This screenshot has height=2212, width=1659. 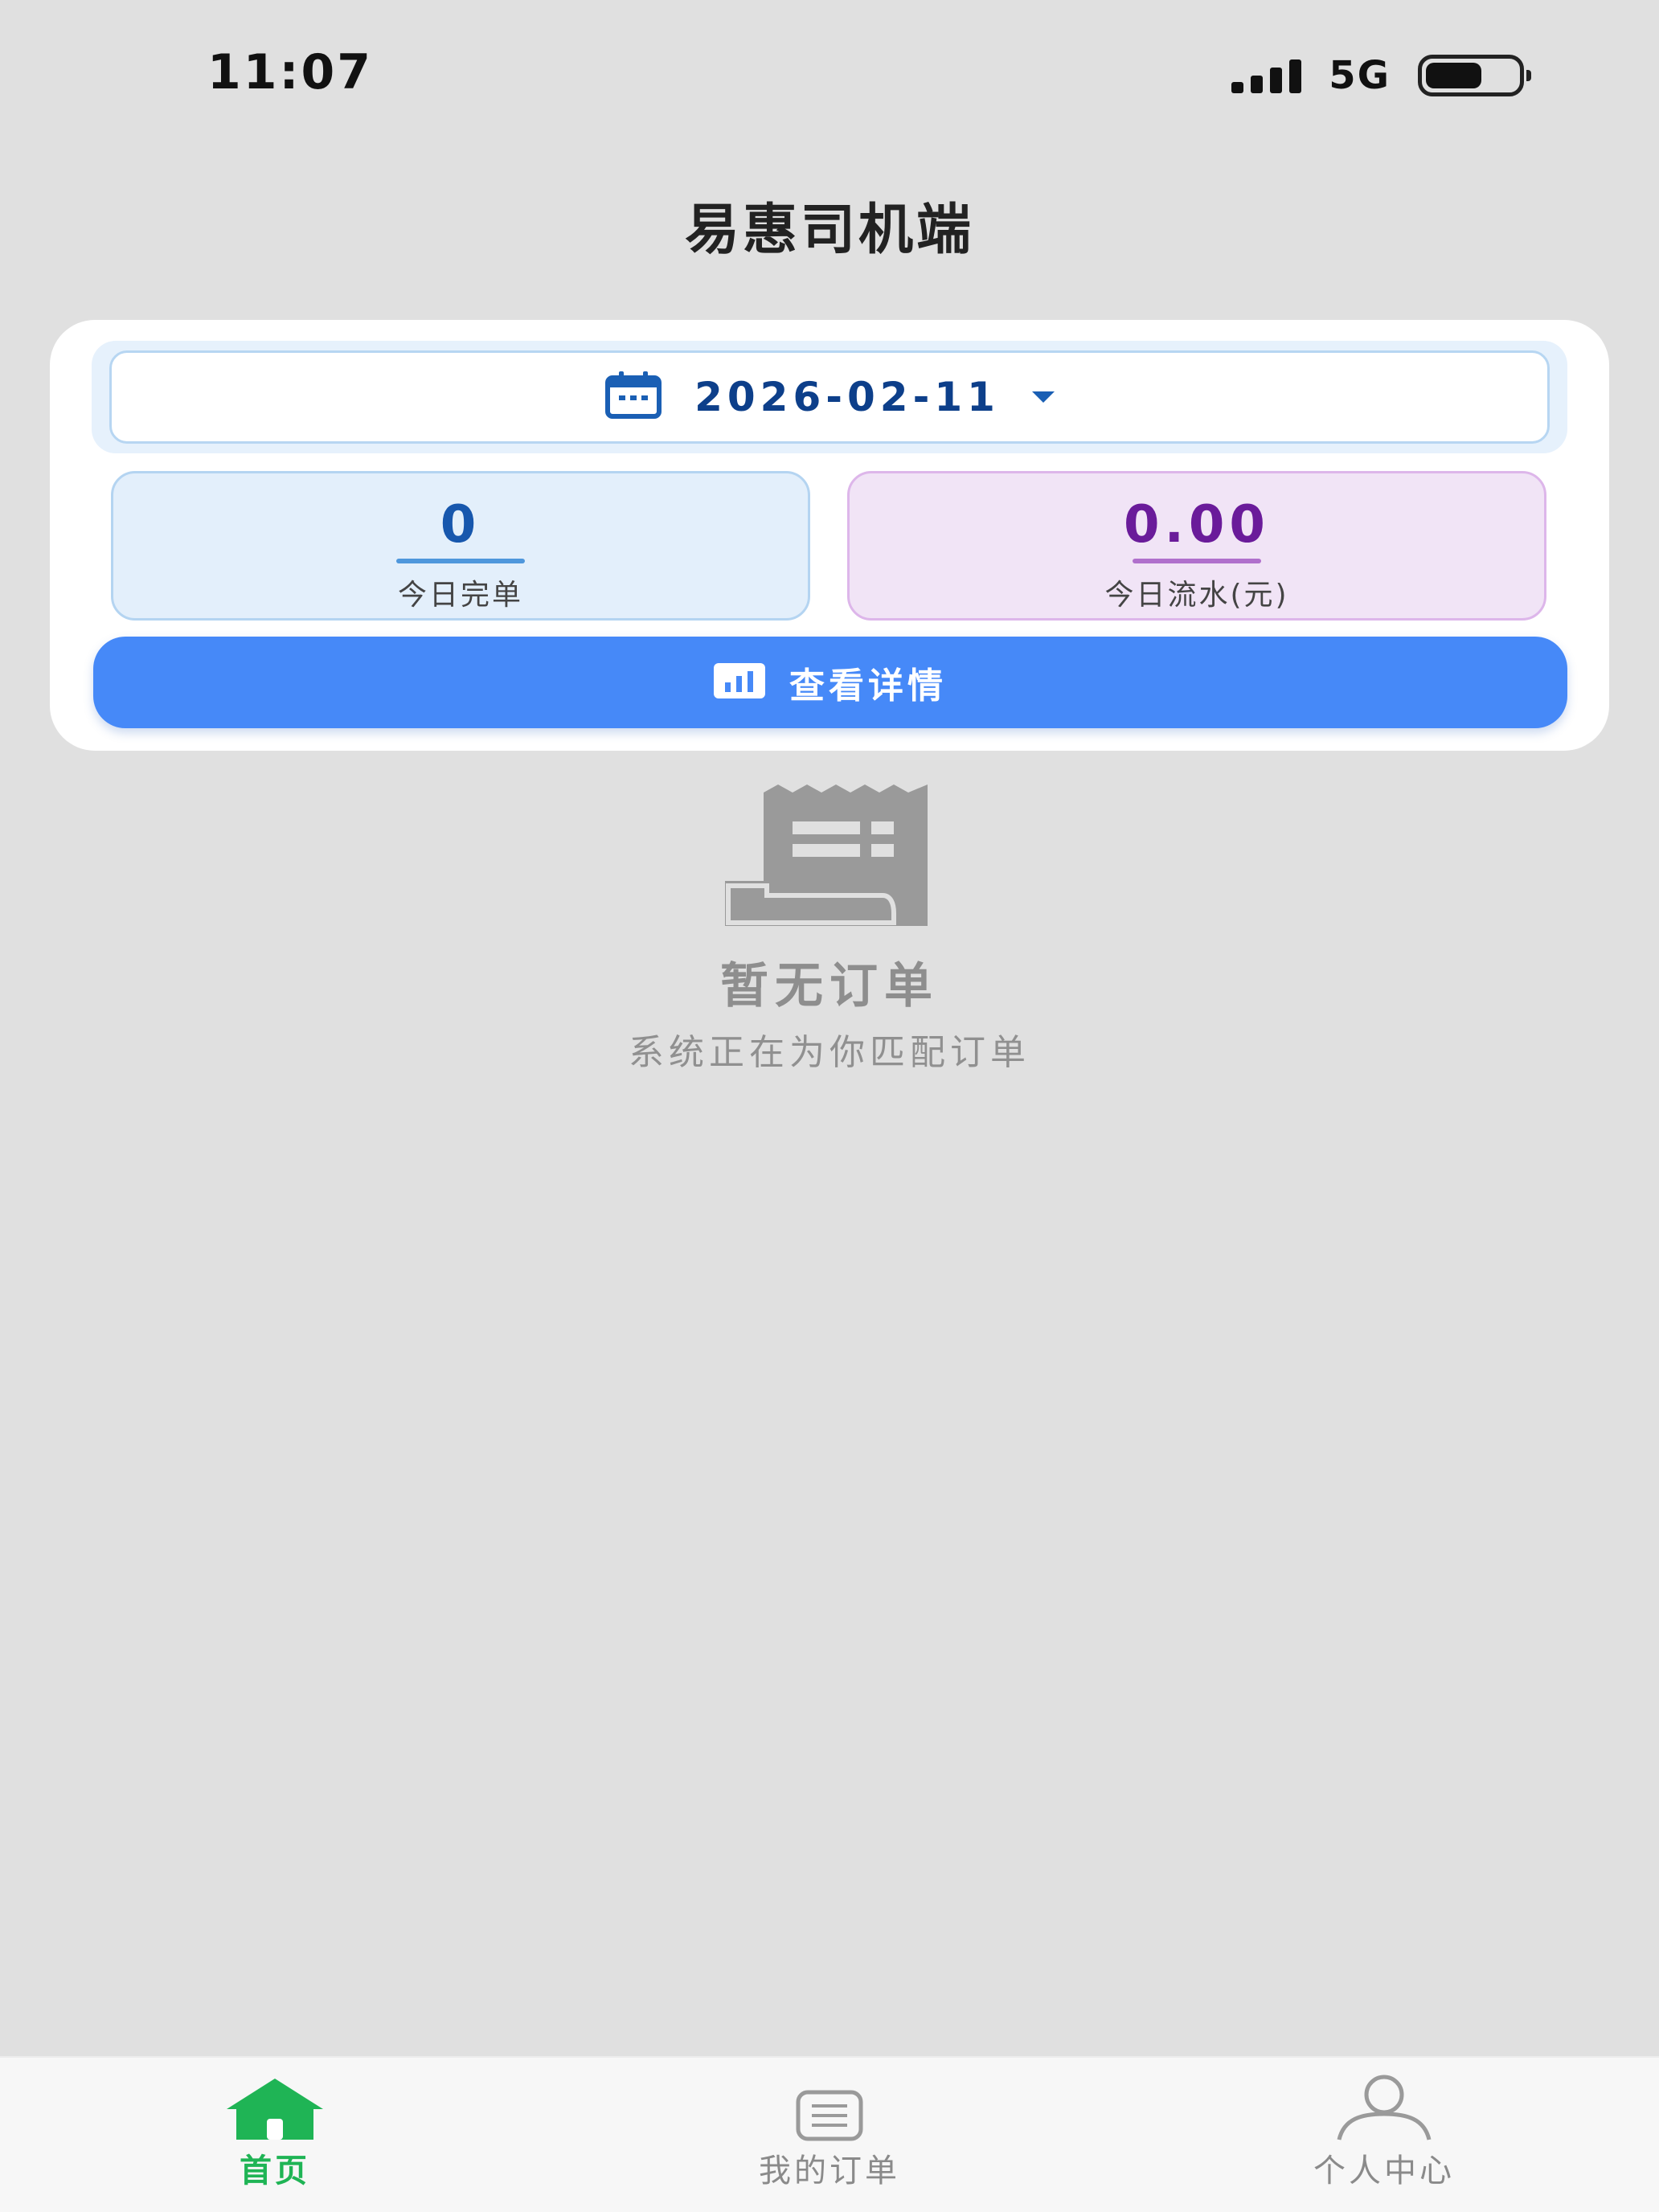 What do you see at coordinates (275, 2171) in the screenshot?
I see `tab-home-label: 首页` at bounding box center [275, 2171].